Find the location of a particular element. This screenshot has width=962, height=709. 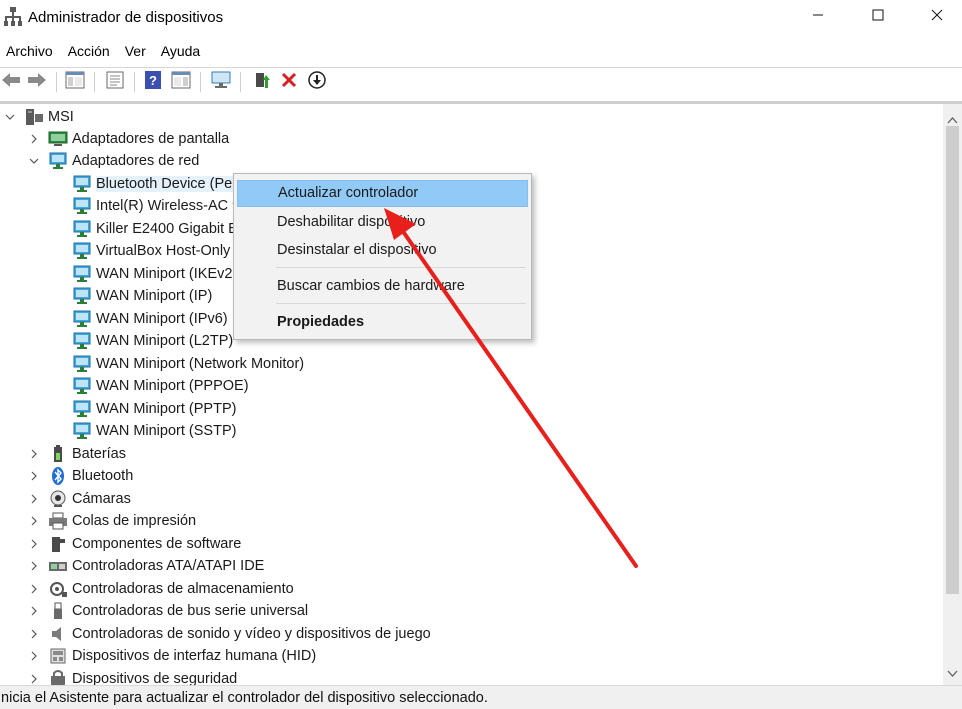

ctx-item-properties: Propiedades is located at coordinates (382, 322).